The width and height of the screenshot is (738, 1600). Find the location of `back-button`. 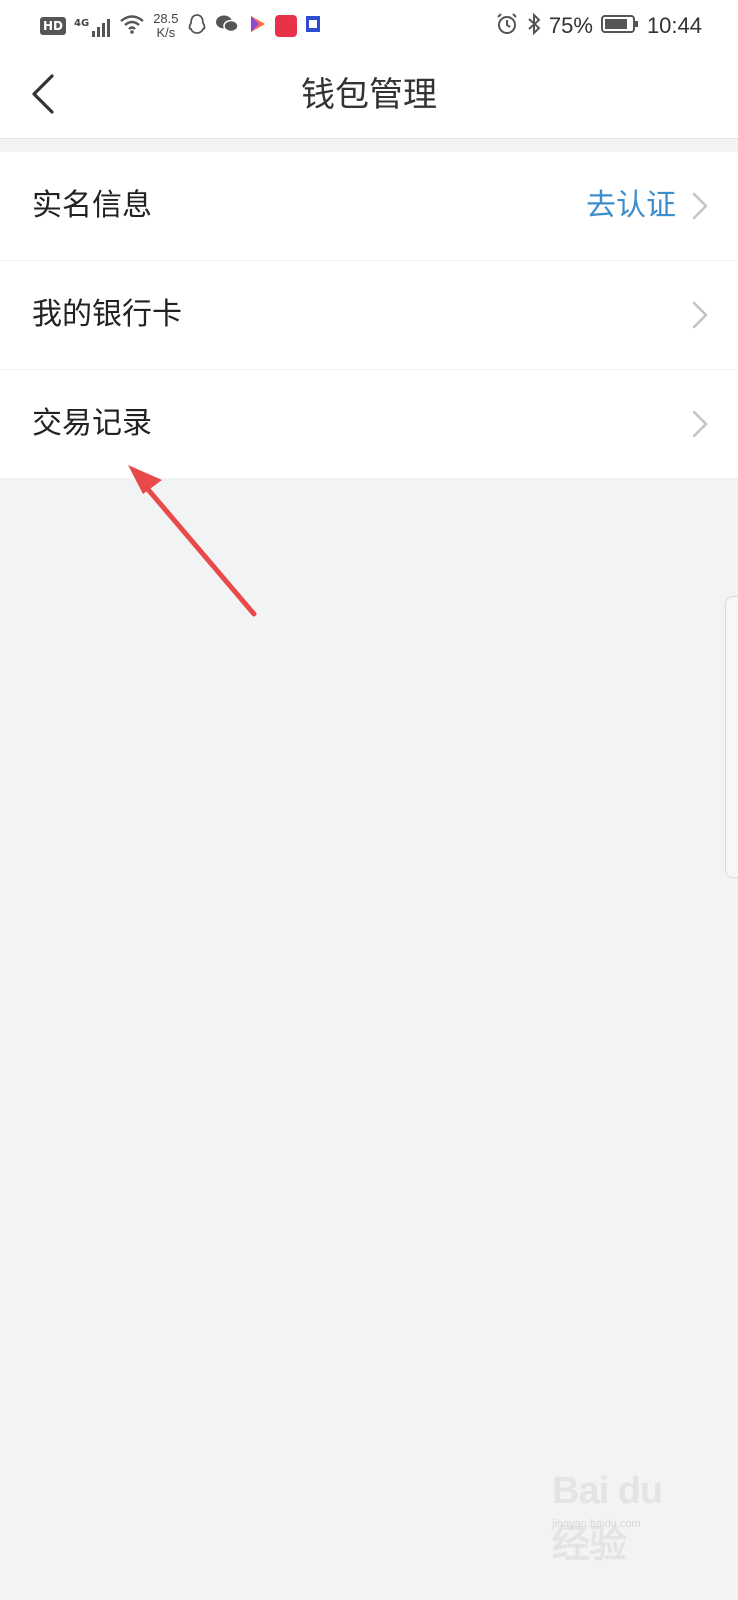

back-button is located at coordinates (49, 95).